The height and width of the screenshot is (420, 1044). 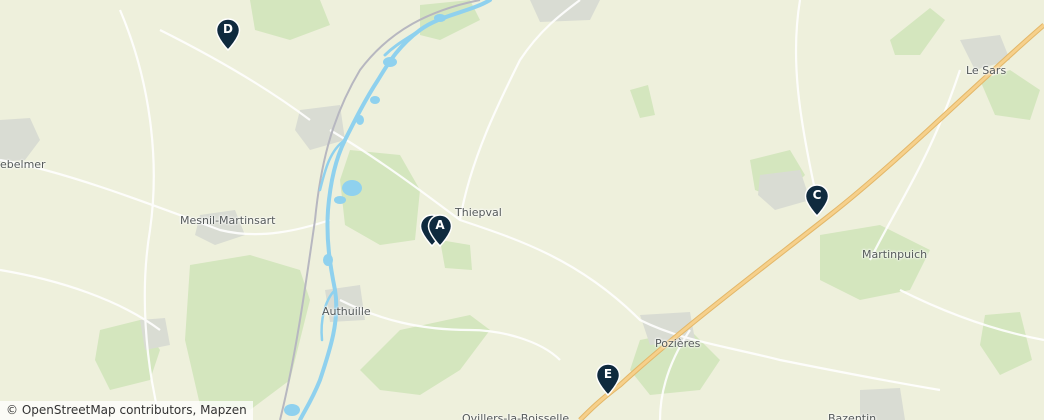 What do you see at coordinates (986, 70) in the screenshot?
I see `place-label-le-sars: Le Sars` at bounding box center [986, 70].